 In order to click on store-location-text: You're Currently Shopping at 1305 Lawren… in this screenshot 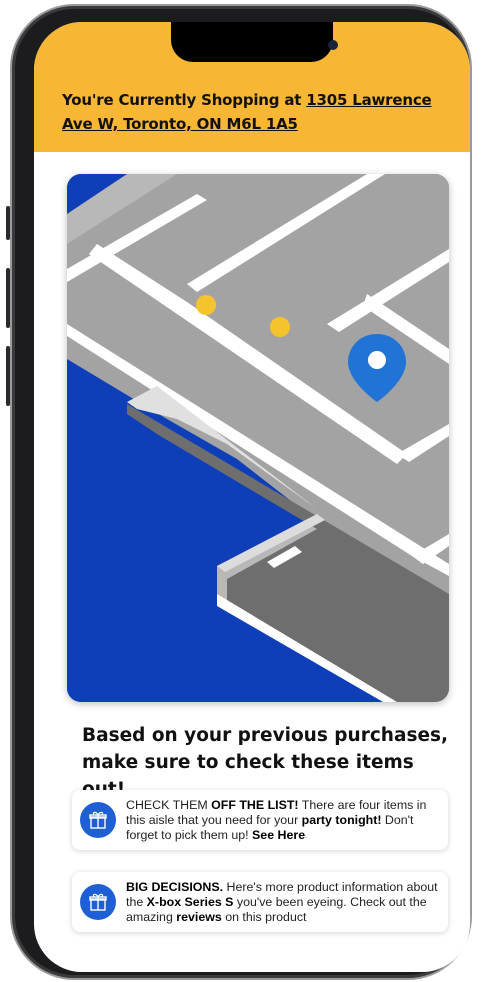, I will do `click(262, 112)`.